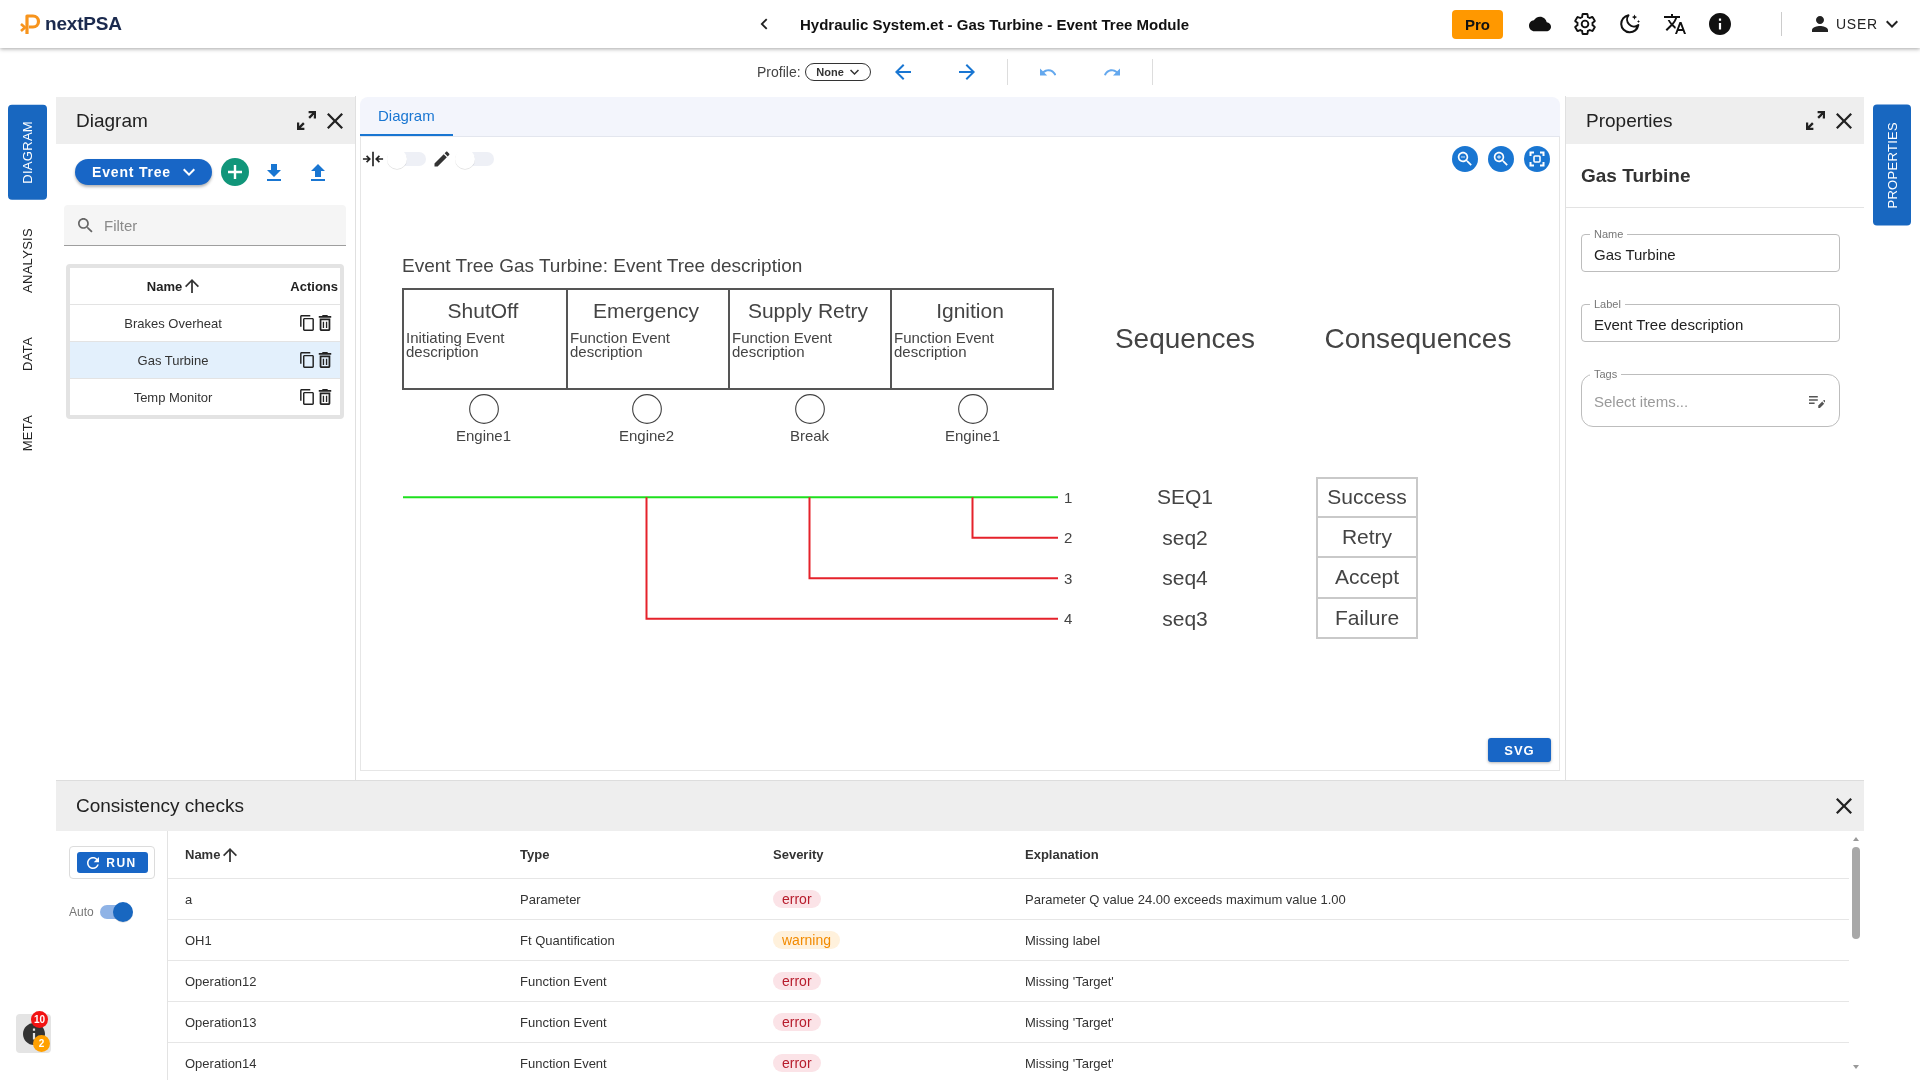 This screenshot has width=1920, height=1080. What do you see at coordinates (198, 940) in the screenshot?
I see `table-cell: OH1` at bounding box center [198, 940].